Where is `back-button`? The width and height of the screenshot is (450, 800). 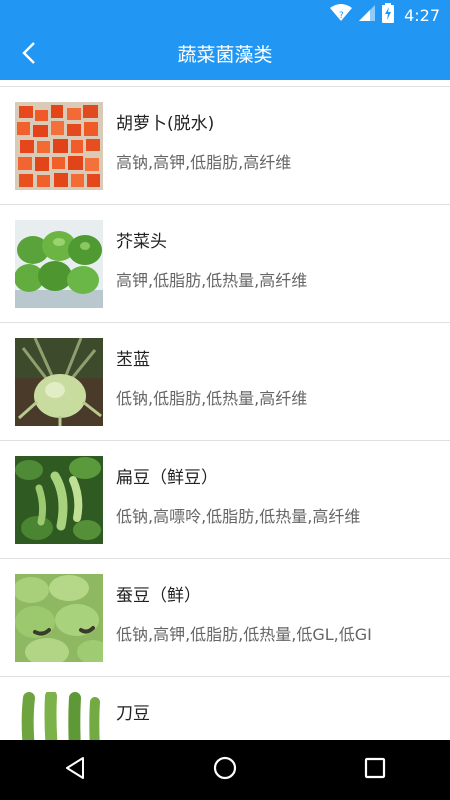 back-button is located at coordinates (29, 55).